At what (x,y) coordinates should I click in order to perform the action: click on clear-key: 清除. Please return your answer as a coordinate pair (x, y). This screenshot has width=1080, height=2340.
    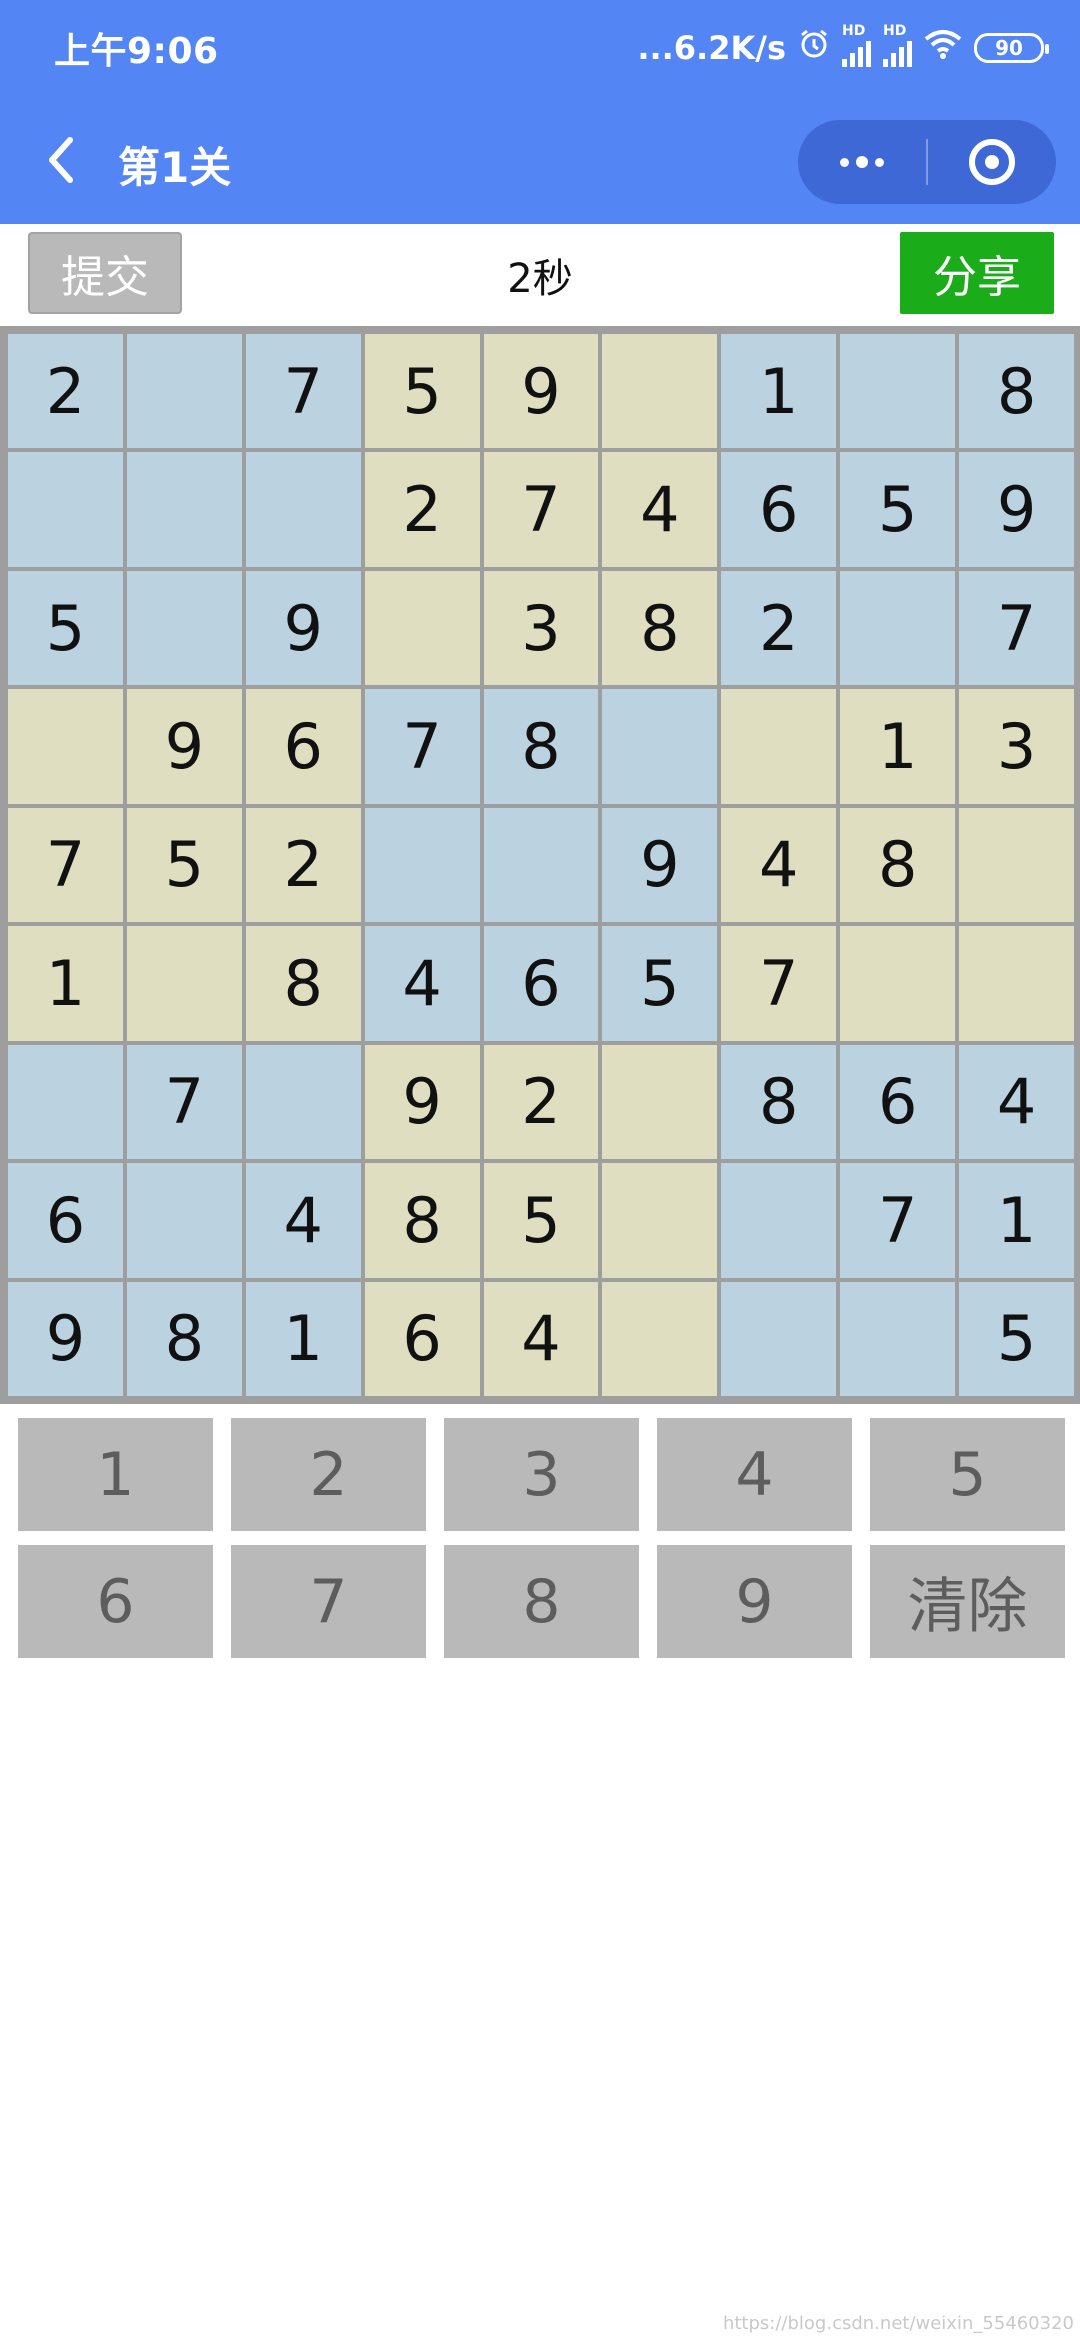
    Looking at the image, I should click on (967, 1601).